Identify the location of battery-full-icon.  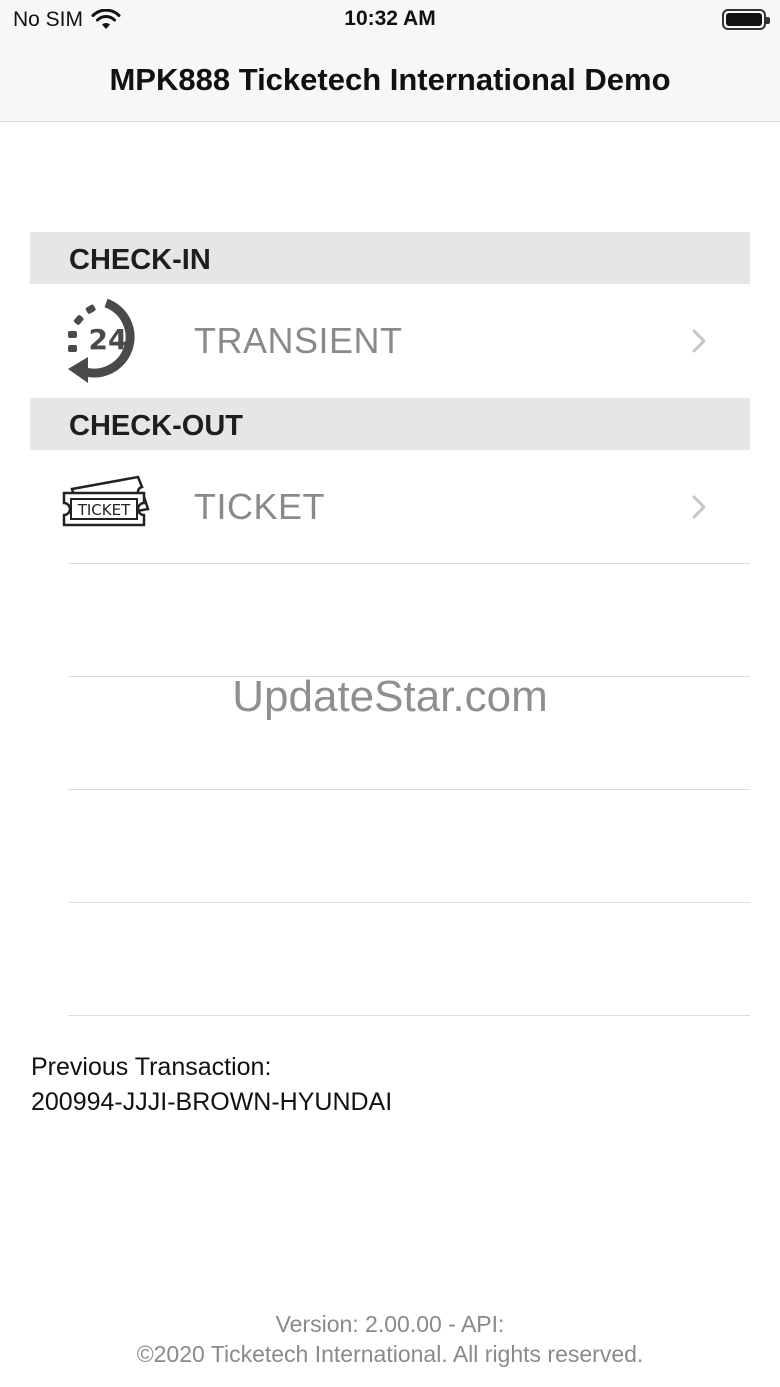
(746, 19).